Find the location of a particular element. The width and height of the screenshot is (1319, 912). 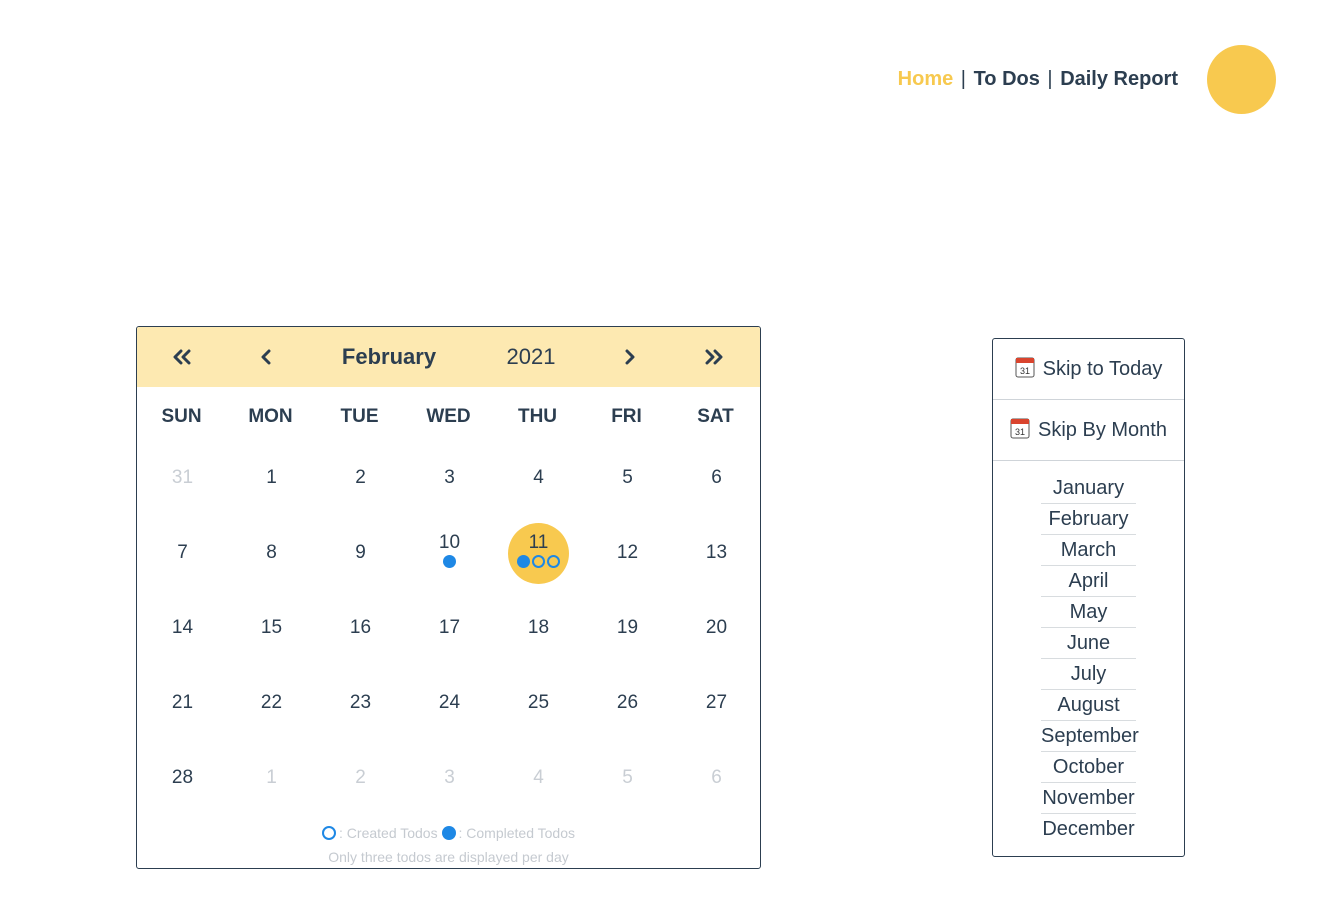

weekday-label: TUE is located at coordinates (359, 416).